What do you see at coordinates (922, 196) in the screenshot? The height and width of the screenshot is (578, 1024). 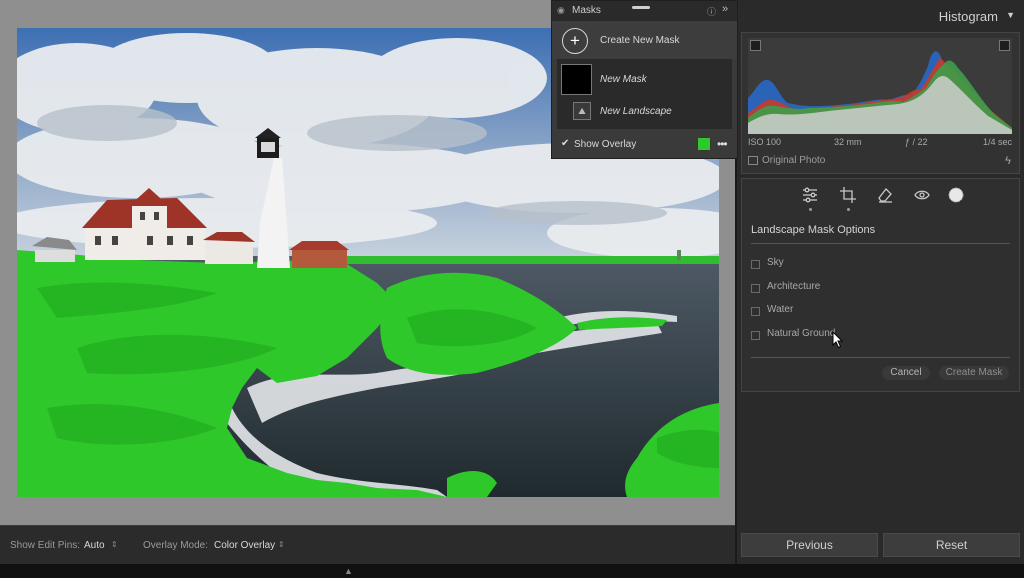 I see `red-eye-icon` at bounding box center [922, 196].